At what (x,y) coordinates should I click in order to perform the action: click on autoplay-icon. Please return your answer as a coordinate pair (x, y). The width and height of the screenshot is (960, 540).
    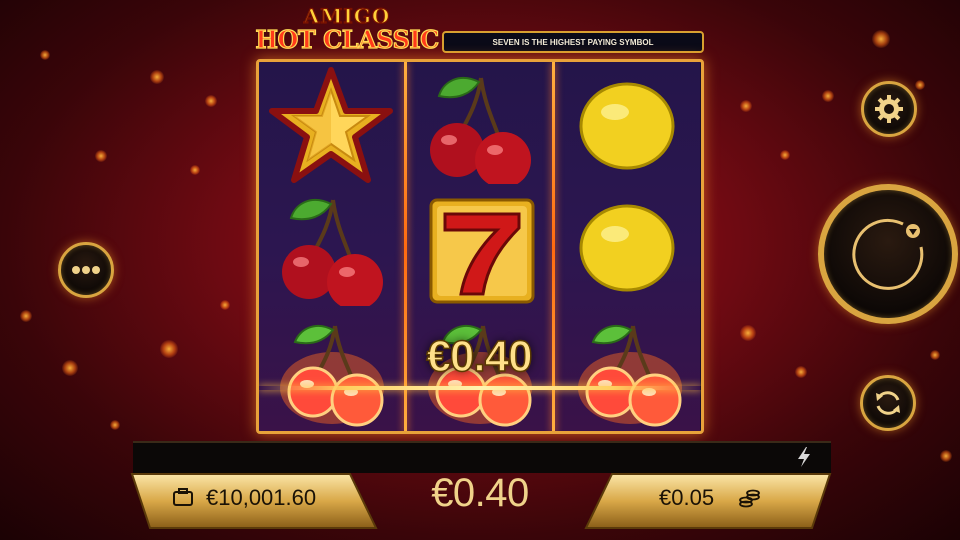
    Looking at the image, I should click on (888, 403).